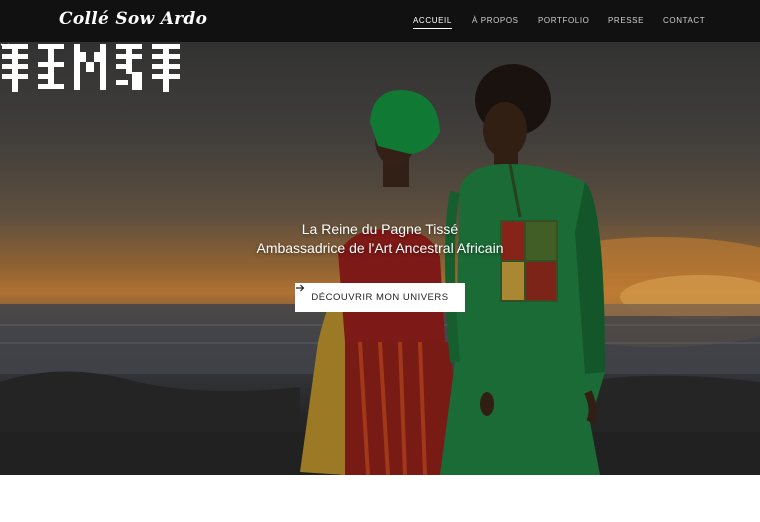 The image size is (760, 522). I want to click on nav-link-contact: CONTACT, so click(684, 20).